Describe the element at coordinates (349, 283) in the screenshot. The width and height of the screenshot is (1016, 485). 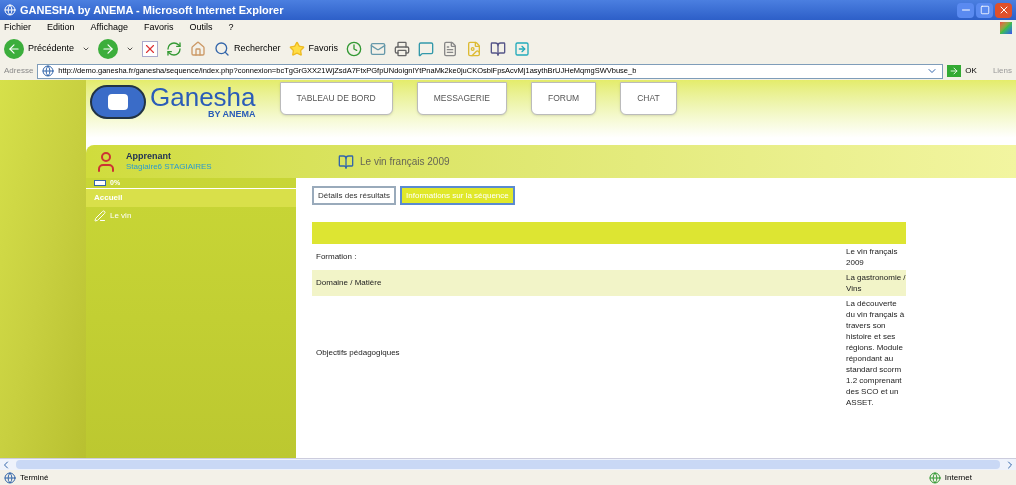
I see `field-label: Domaine / Matière` at that location.